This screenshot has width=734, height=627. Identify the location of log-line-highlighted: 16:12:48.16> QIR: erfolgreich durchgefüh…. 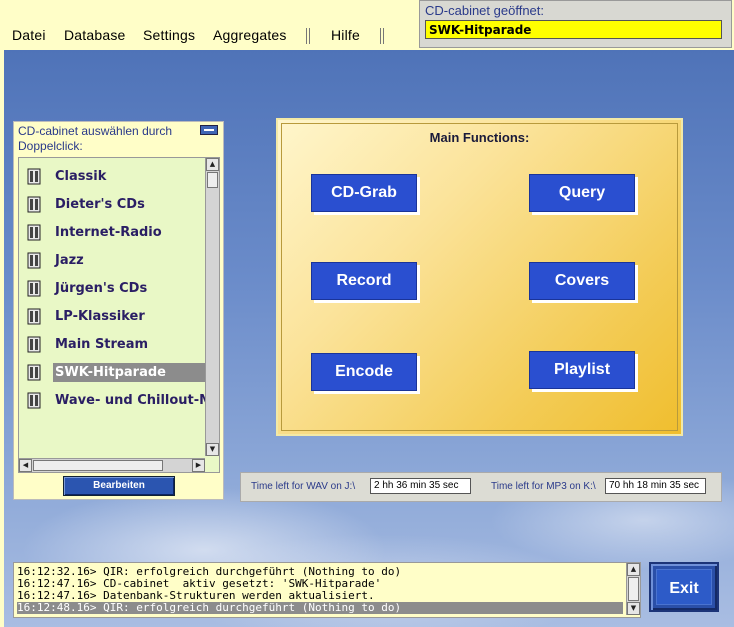
(320, 608).